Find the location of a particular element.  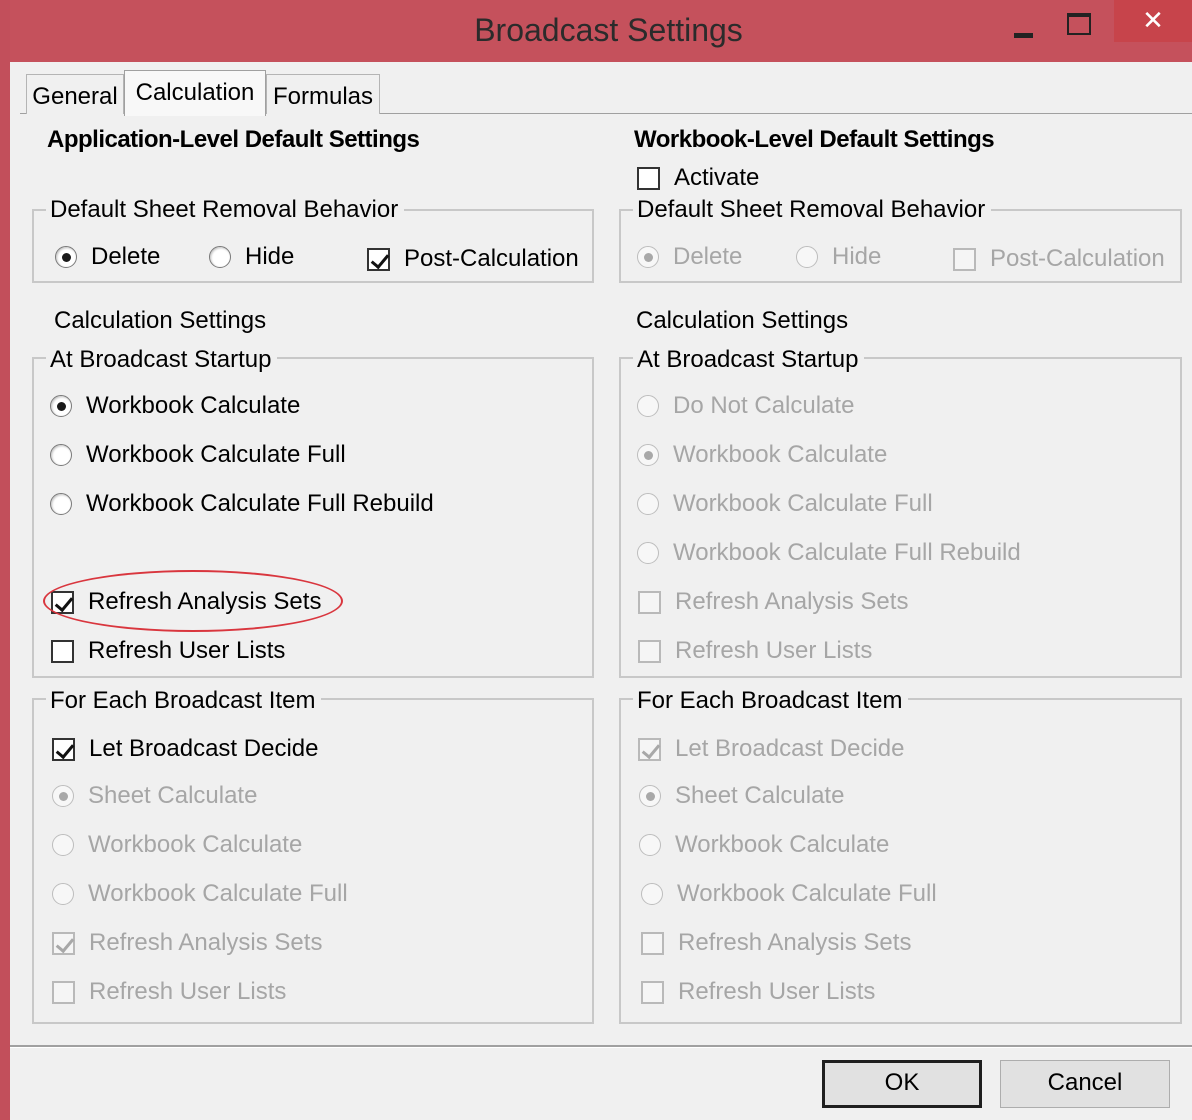

app-item-workbook-calc-full-radio: Workbook Calculate Full is located at coordinates (200, 894).